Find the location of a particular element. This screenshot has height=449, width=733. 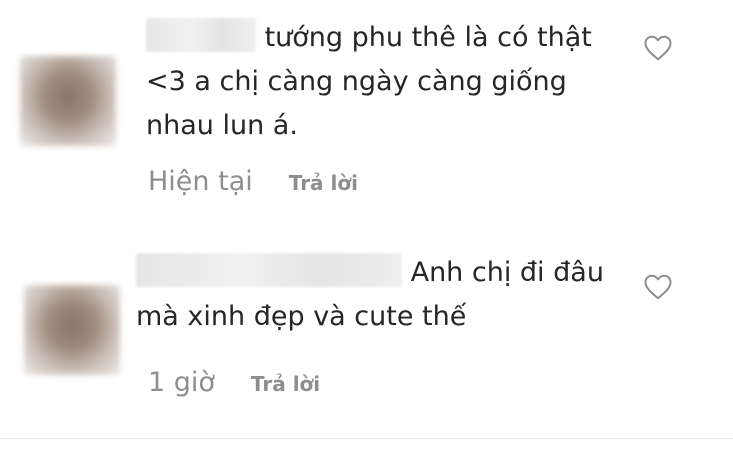

timestamp: 1 giờ is located at coordinates (181, 382).